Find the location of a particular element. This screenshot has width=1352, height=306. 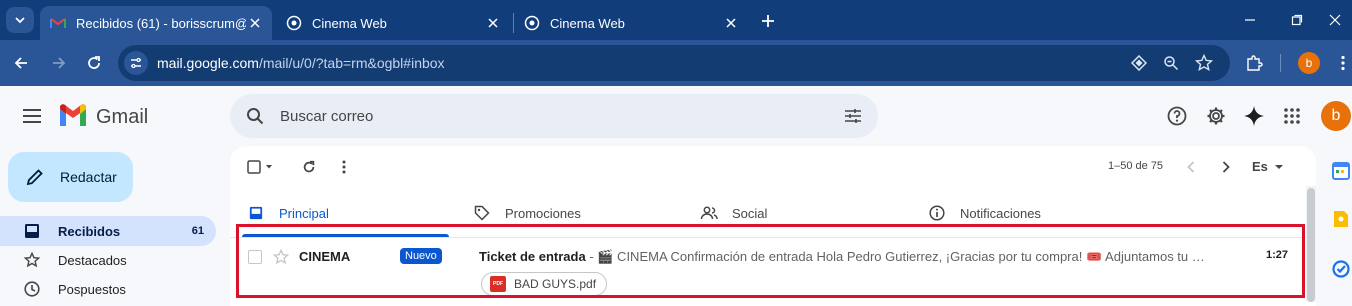

forward-button is located at coordinates (59, 63).